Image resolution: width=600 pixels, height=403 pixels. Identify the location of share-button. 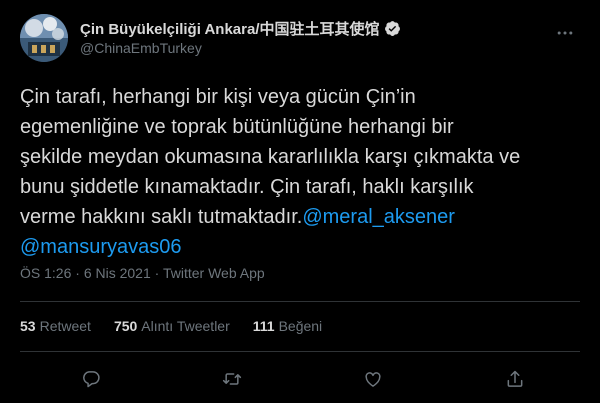
(515, 379).